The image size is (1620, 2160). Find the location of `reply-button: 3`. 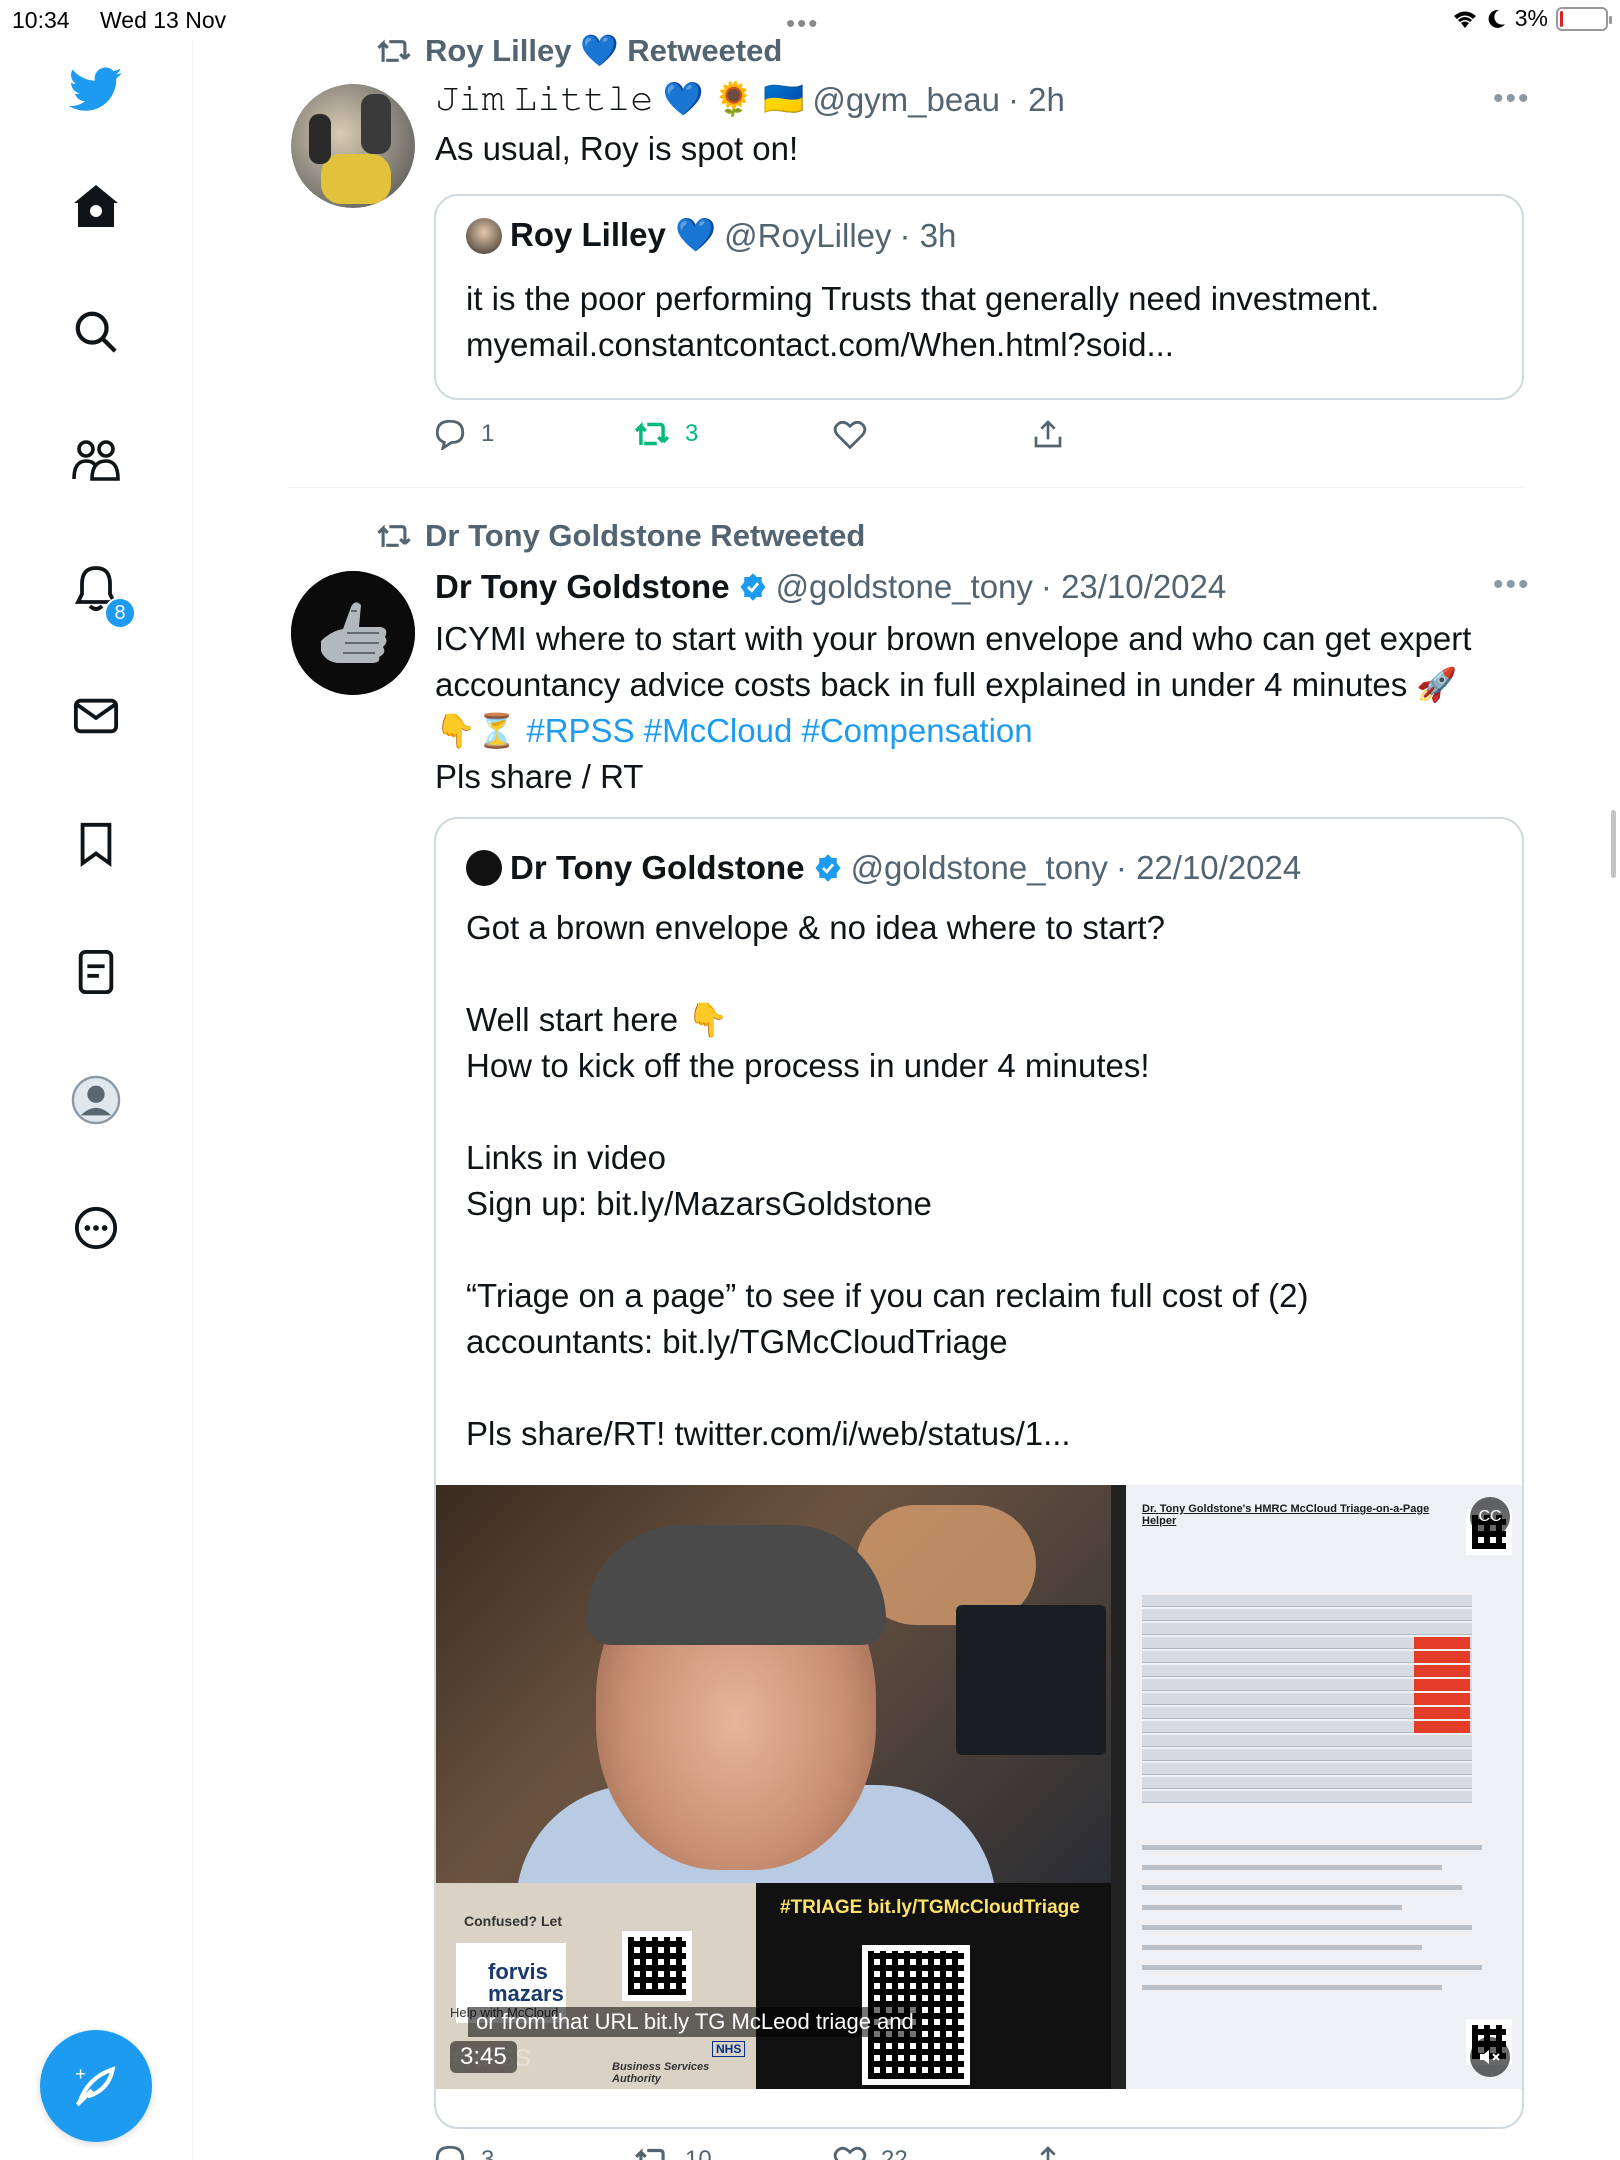

reply-button: 3 is located at coordinates (533, 2152).